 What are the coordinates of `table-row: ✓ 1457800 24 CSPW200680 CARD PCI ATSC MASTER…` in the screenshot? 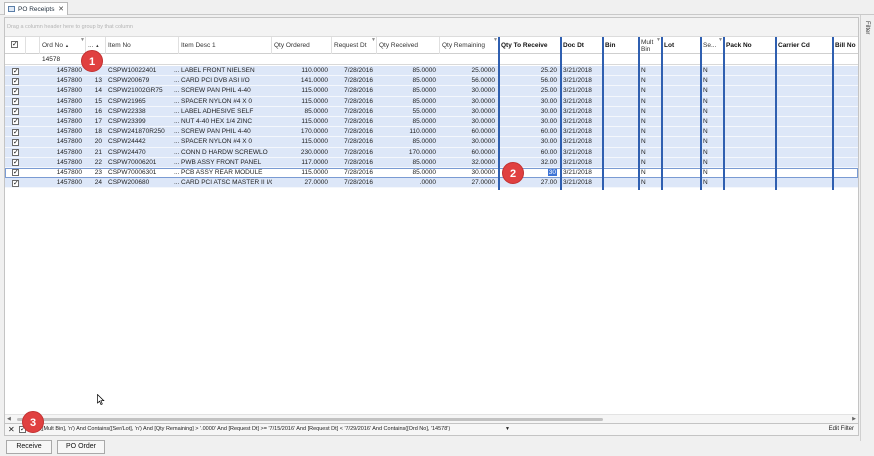 It's located at (431, 183).